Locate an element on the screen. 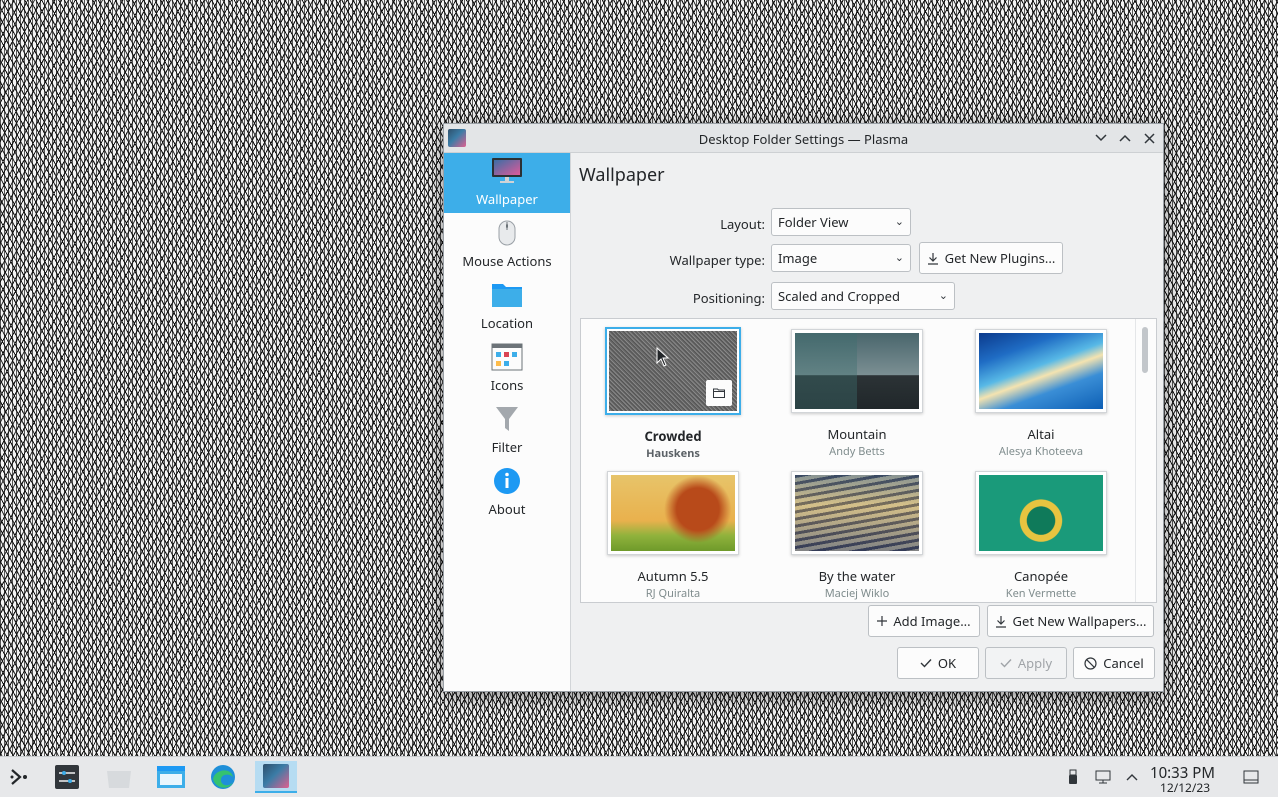  autumn-image is located at coordinates (673, 513).